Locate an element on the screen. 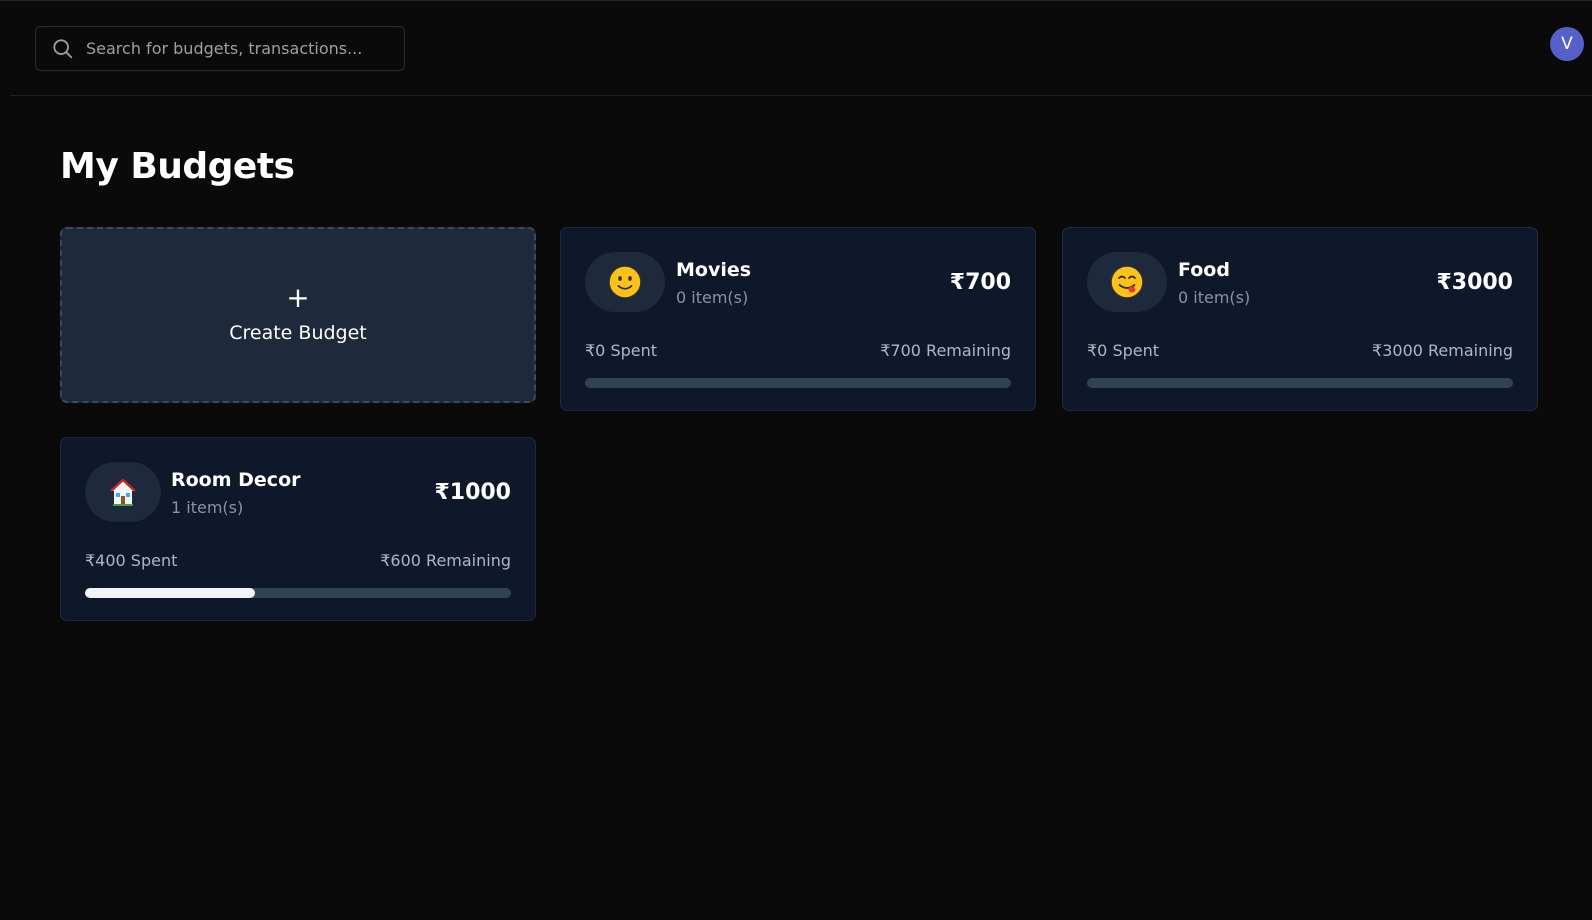  slightly-smiling-face-emoji-icon is located at coordinates (625, 282).